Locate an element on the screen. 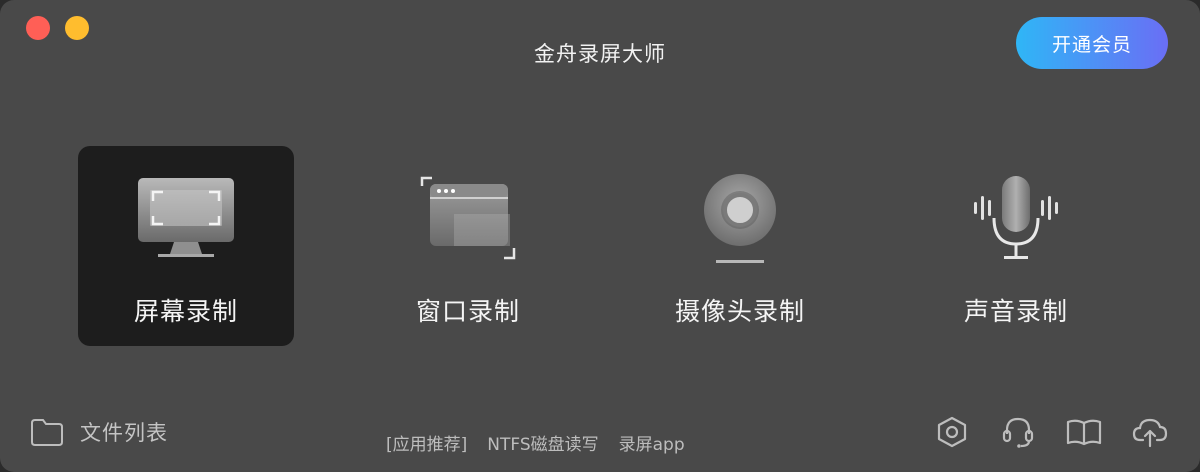  mode-audio-recording: 声音录制 is located at coordinates (1016, 246).